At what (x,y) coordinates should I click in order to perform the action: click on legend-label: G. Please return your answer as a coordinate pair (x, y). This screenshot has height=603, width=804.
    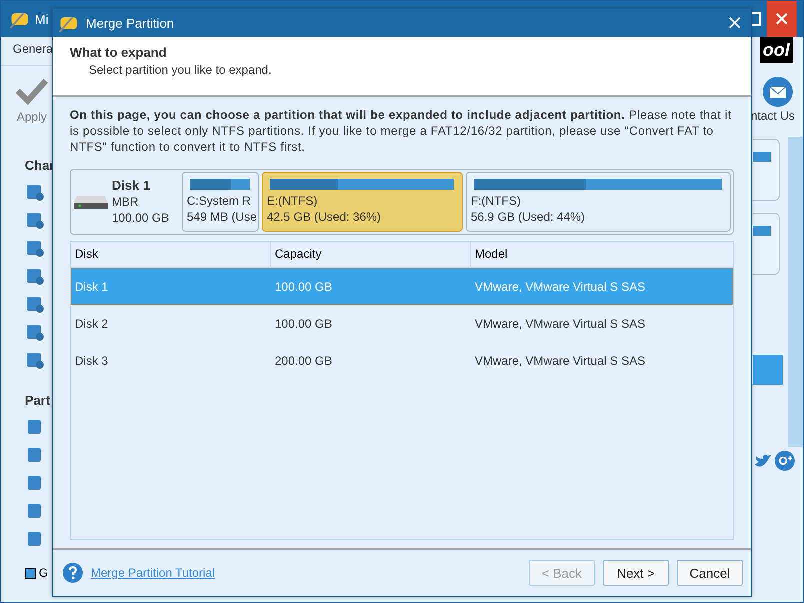
    Looking at the image, I should click on (43, 573).